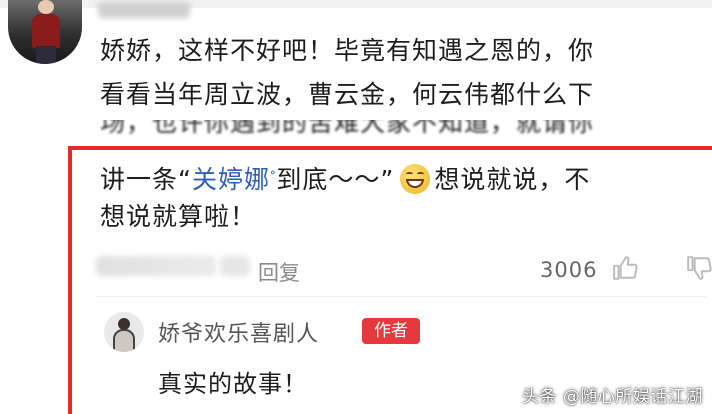 The height and width of the screenshot is (414, 712). I want to click on comment-line-5: 想说就算啦！, so click(178, 216).